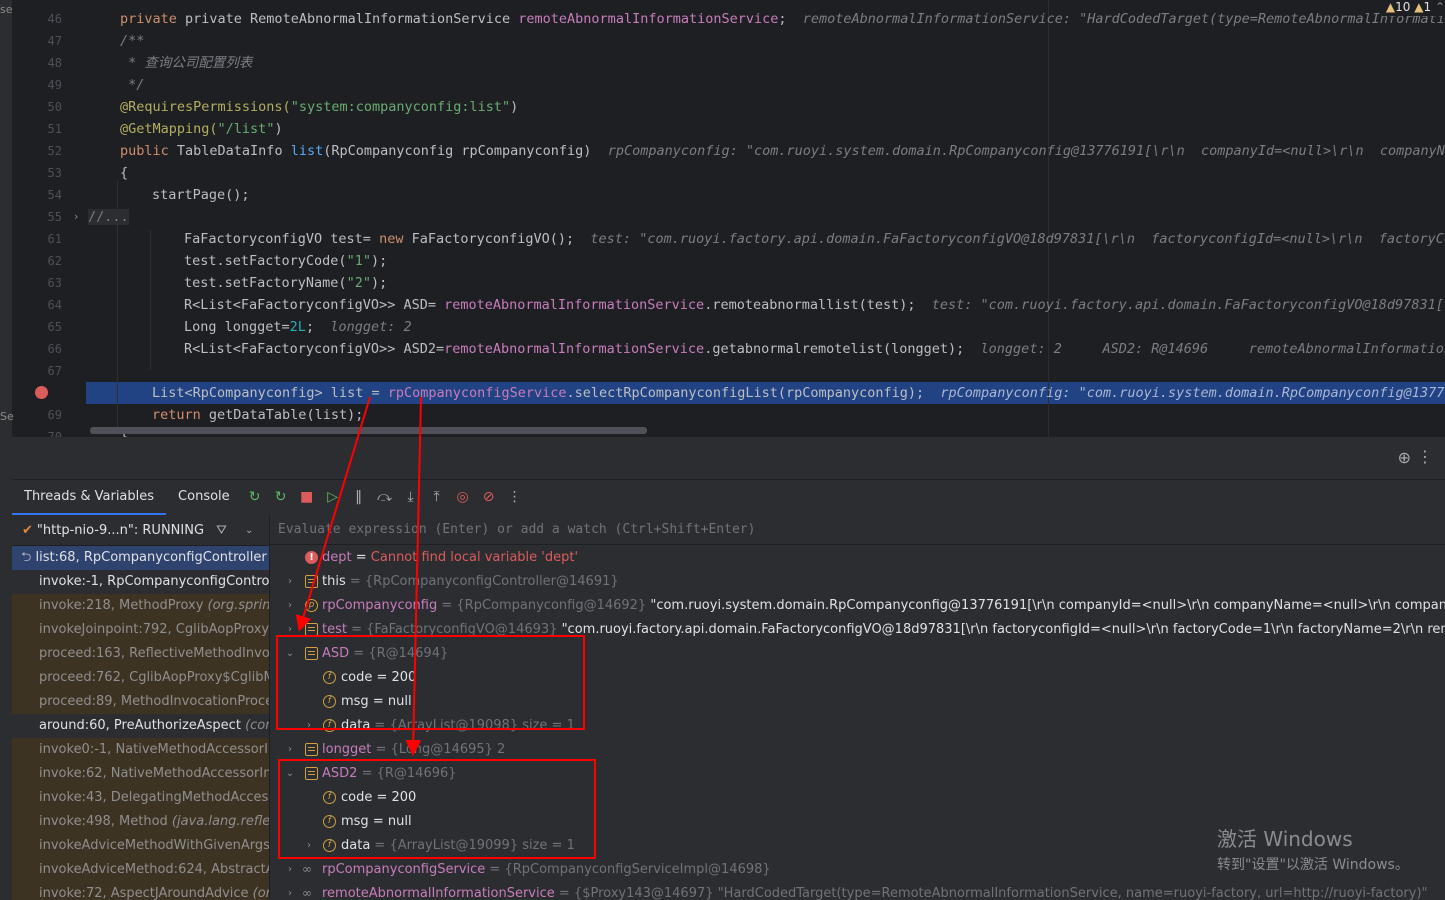  I want to click on frame-package: (org.spring, so click(238, 605).